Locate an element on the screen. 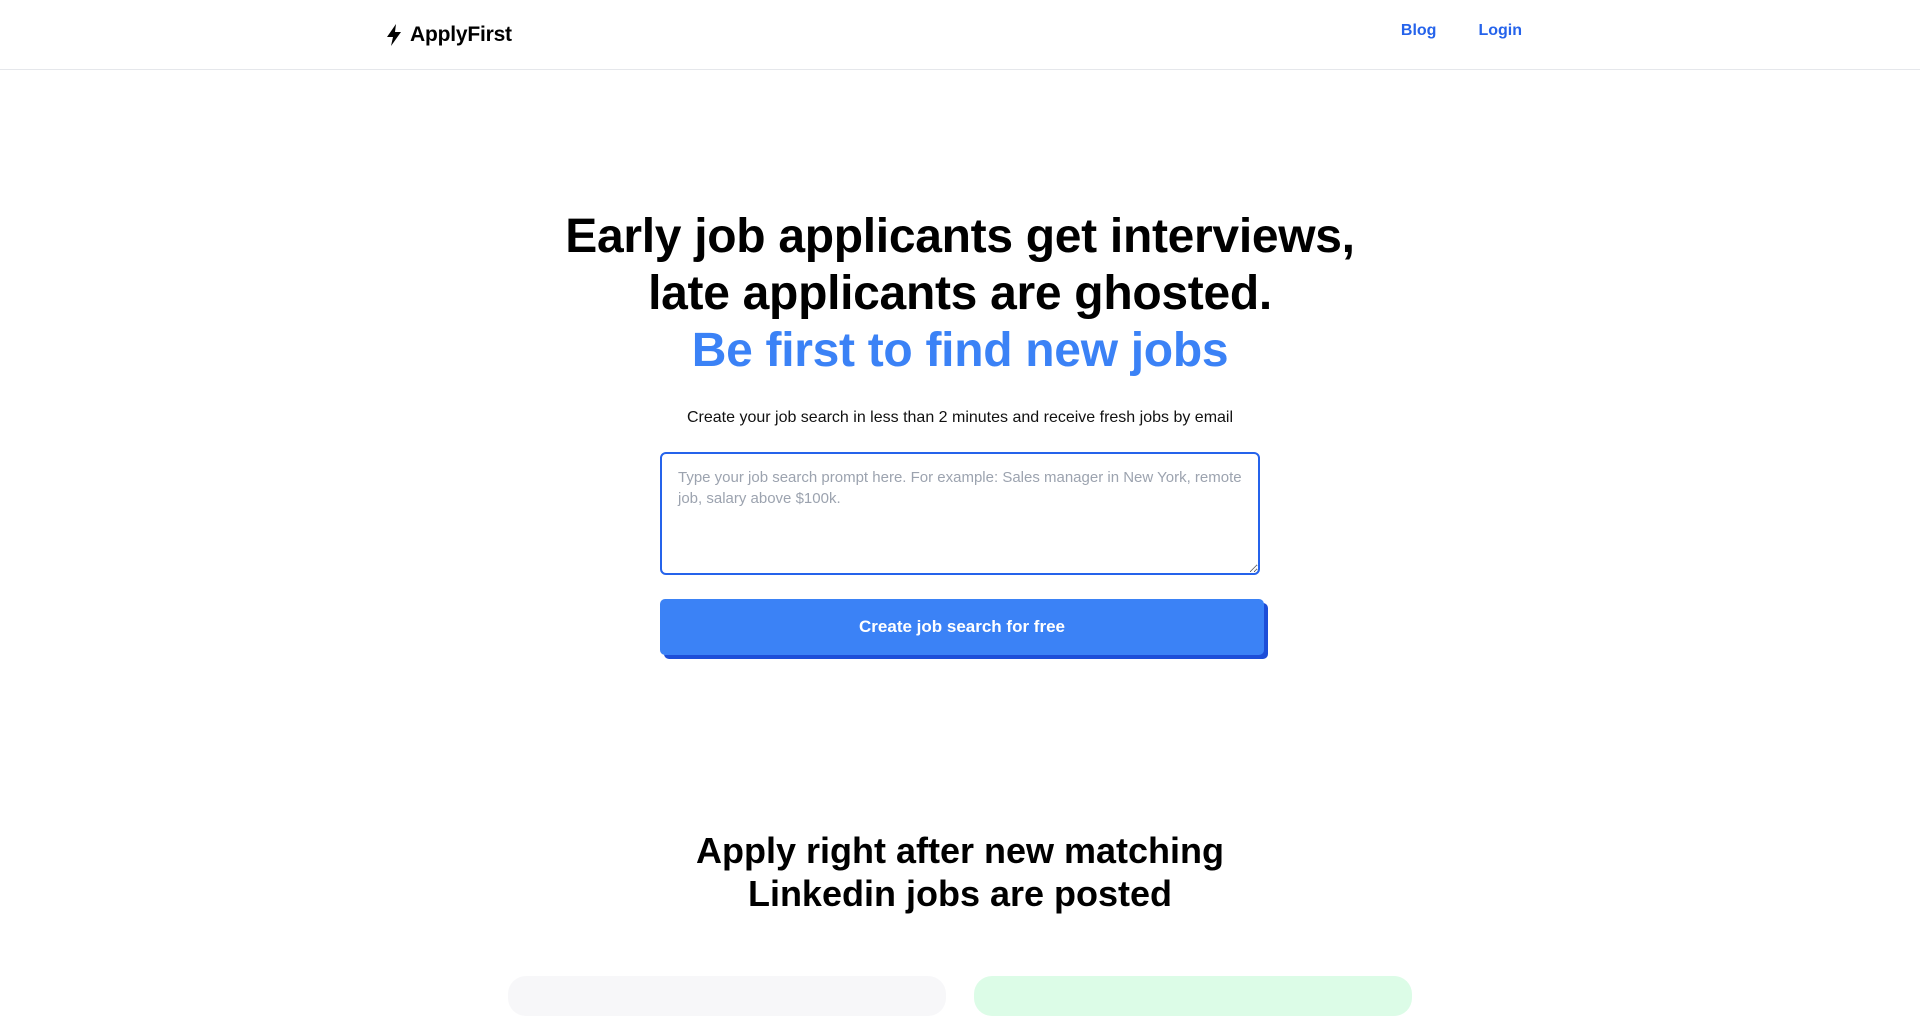  create-job-search-button: Create job search for free is located at coordinates (962, 627).